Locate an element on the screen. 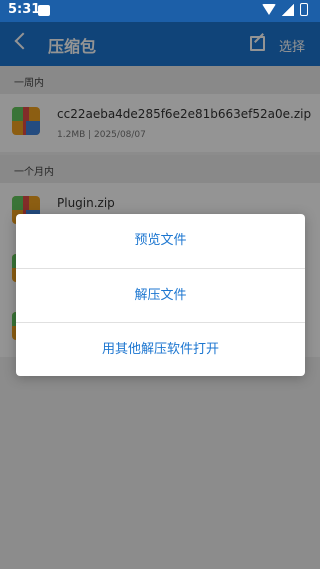 The height and width of the screenshot is (569, 320). status-icons is located at coordinates (285, 9).